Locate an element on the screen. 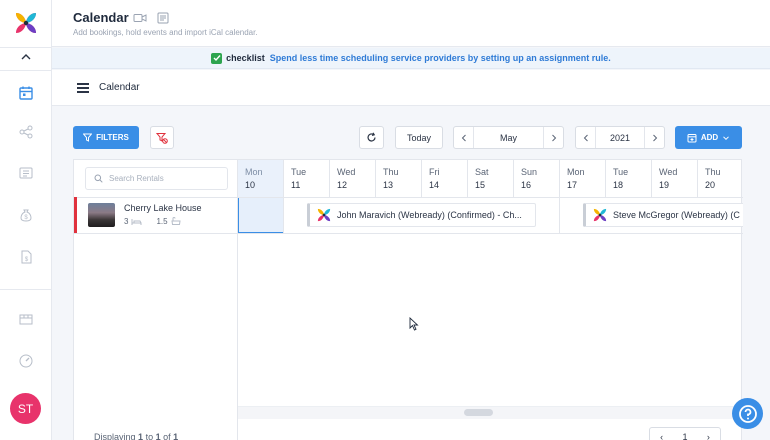 The height and width of the screenshot is (440, 770). refresh-icon is located at coordinates (371, 137).